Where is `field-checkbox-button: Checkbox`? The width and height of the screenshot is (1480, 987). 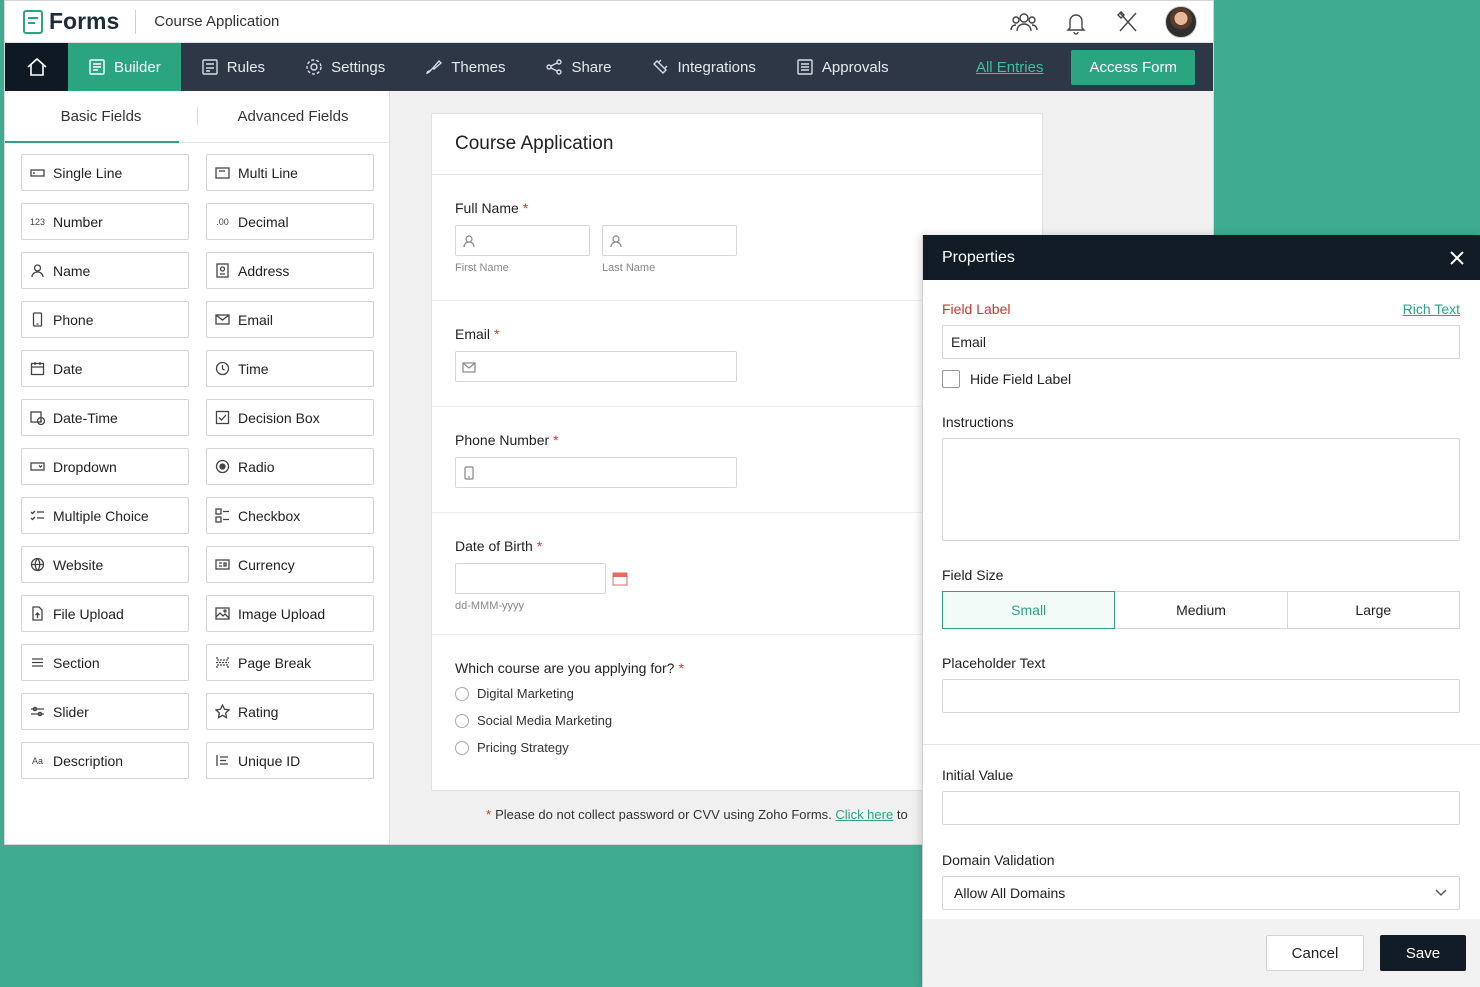 field-checkbox-button: Checkbox is located at coordinates (290, 515).